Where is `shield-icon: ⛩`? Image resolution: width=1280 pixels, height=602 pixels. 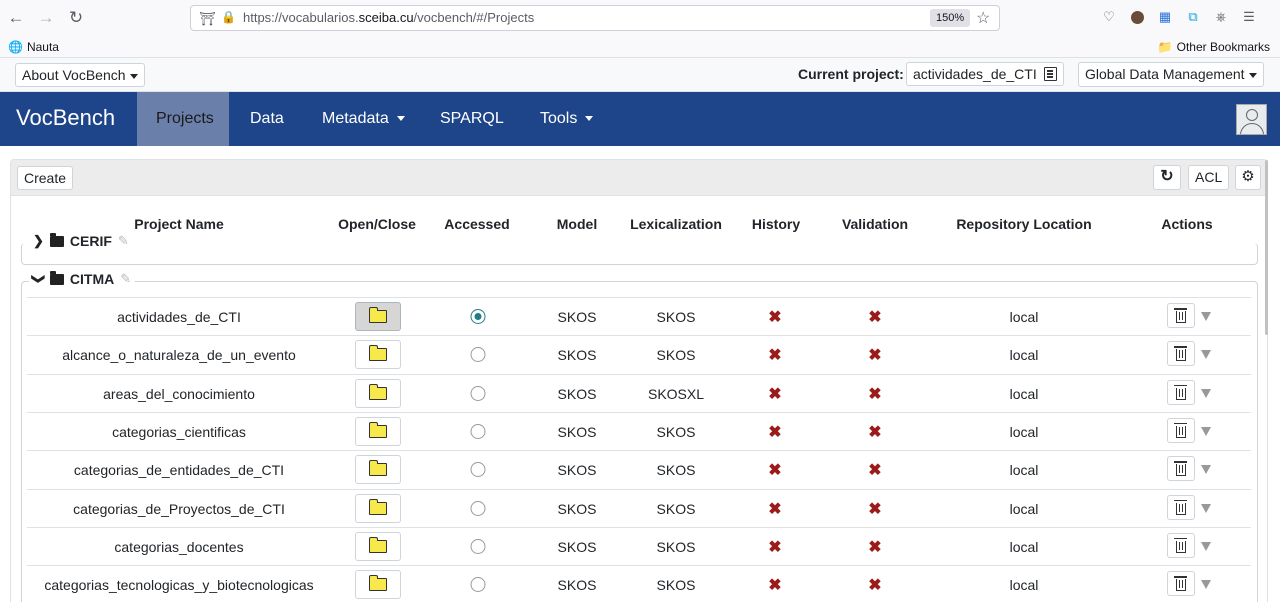
shield-icon: ⛩ is located at coordinates (207, 19).